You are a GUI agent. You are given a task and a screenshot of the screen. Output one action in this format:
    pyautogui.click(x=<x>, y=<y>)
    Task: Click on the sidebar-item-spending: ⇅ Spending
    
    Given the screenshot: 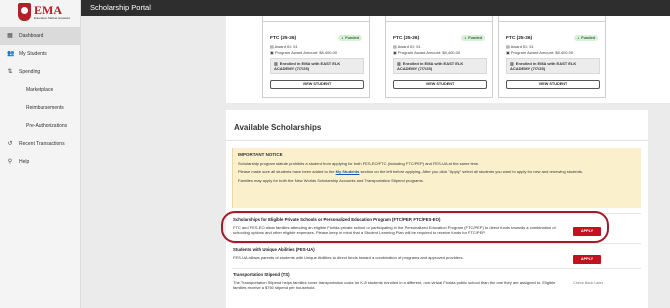 What is the action you would take?
    pyautogui.click(x=40, y=72)
    